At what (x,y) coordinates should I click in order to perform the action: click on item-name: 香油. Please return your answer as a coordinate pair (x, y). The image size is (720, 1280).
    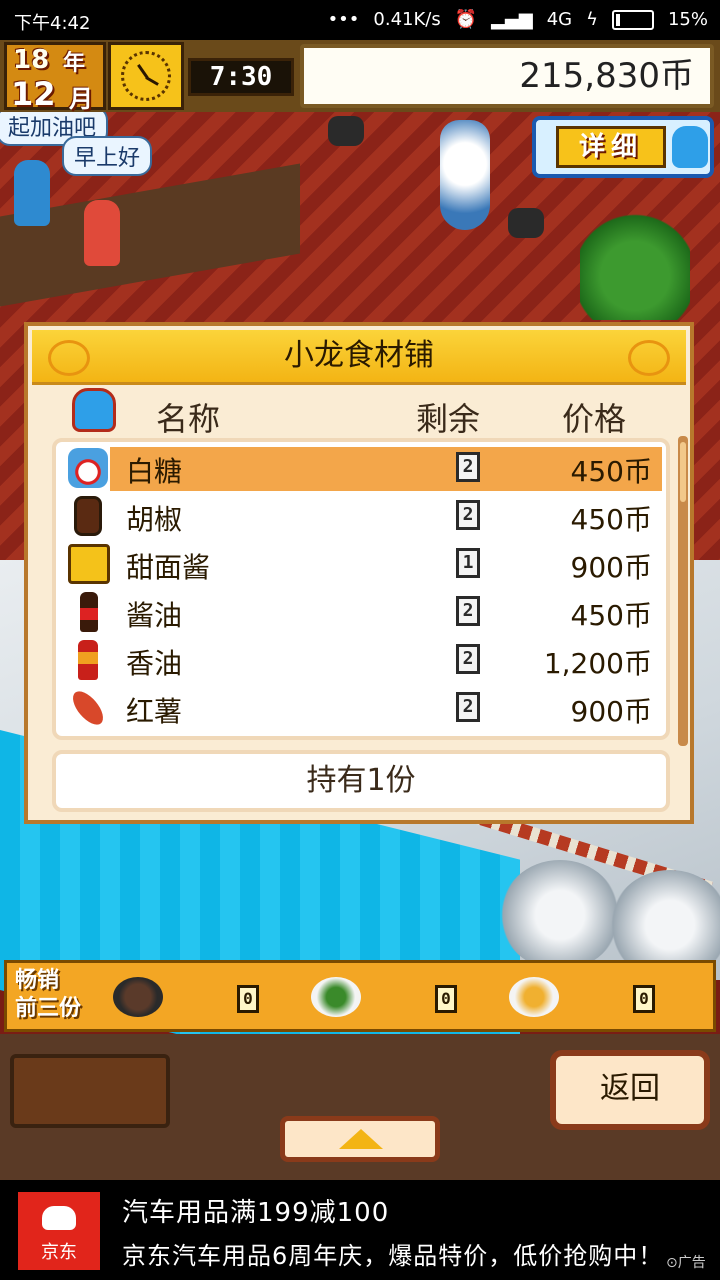
    Looking at the image, I should click on (154, 663).